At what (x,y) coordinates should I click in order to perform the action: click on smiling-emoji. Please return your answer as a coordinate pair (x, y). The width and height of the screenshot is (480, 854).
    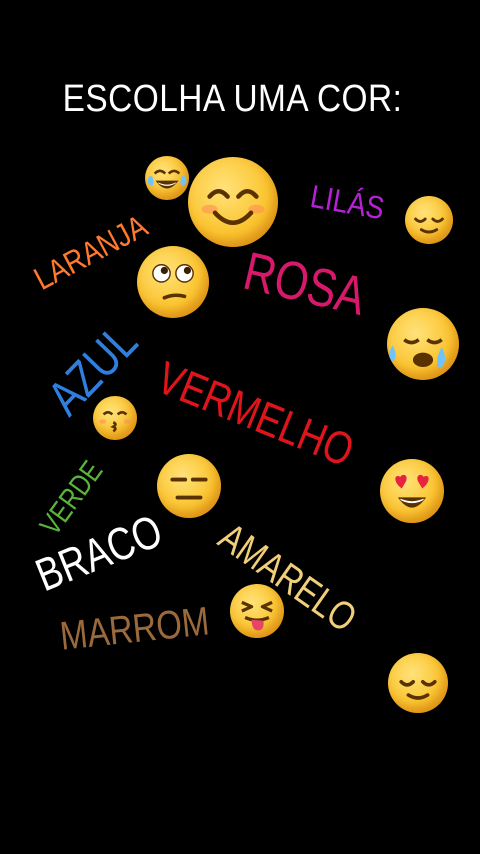
    Looking at the image, I should click on (233, 202).